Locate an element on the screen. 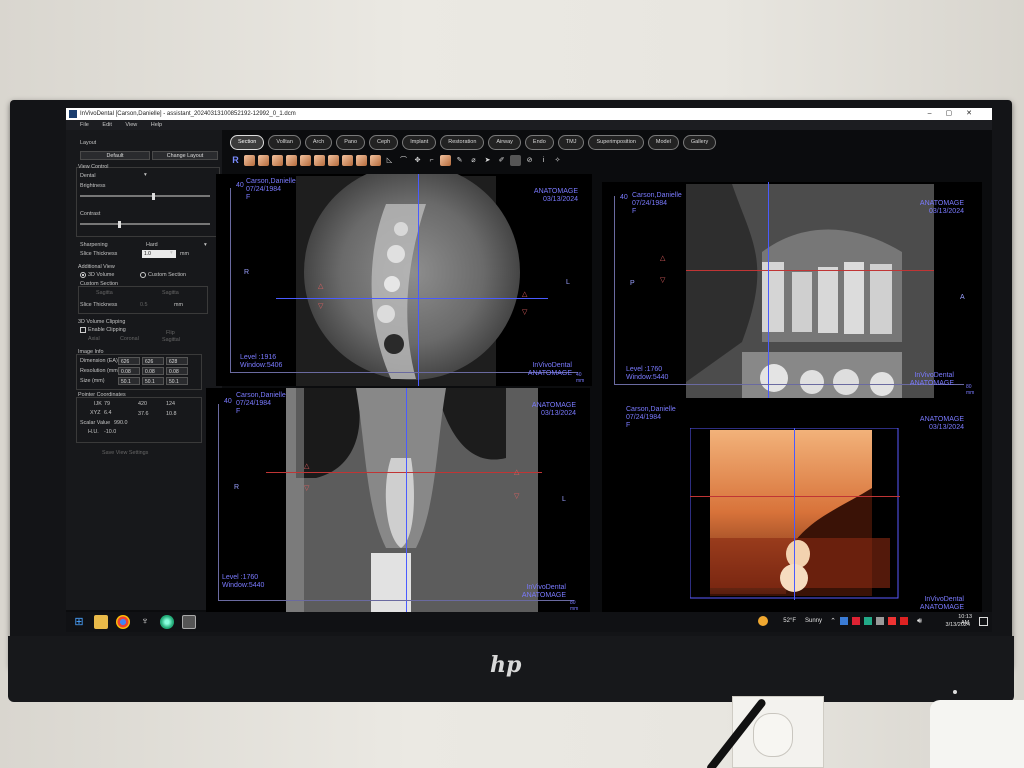  default-layout-button: Default is located at coordinates (115, 155).